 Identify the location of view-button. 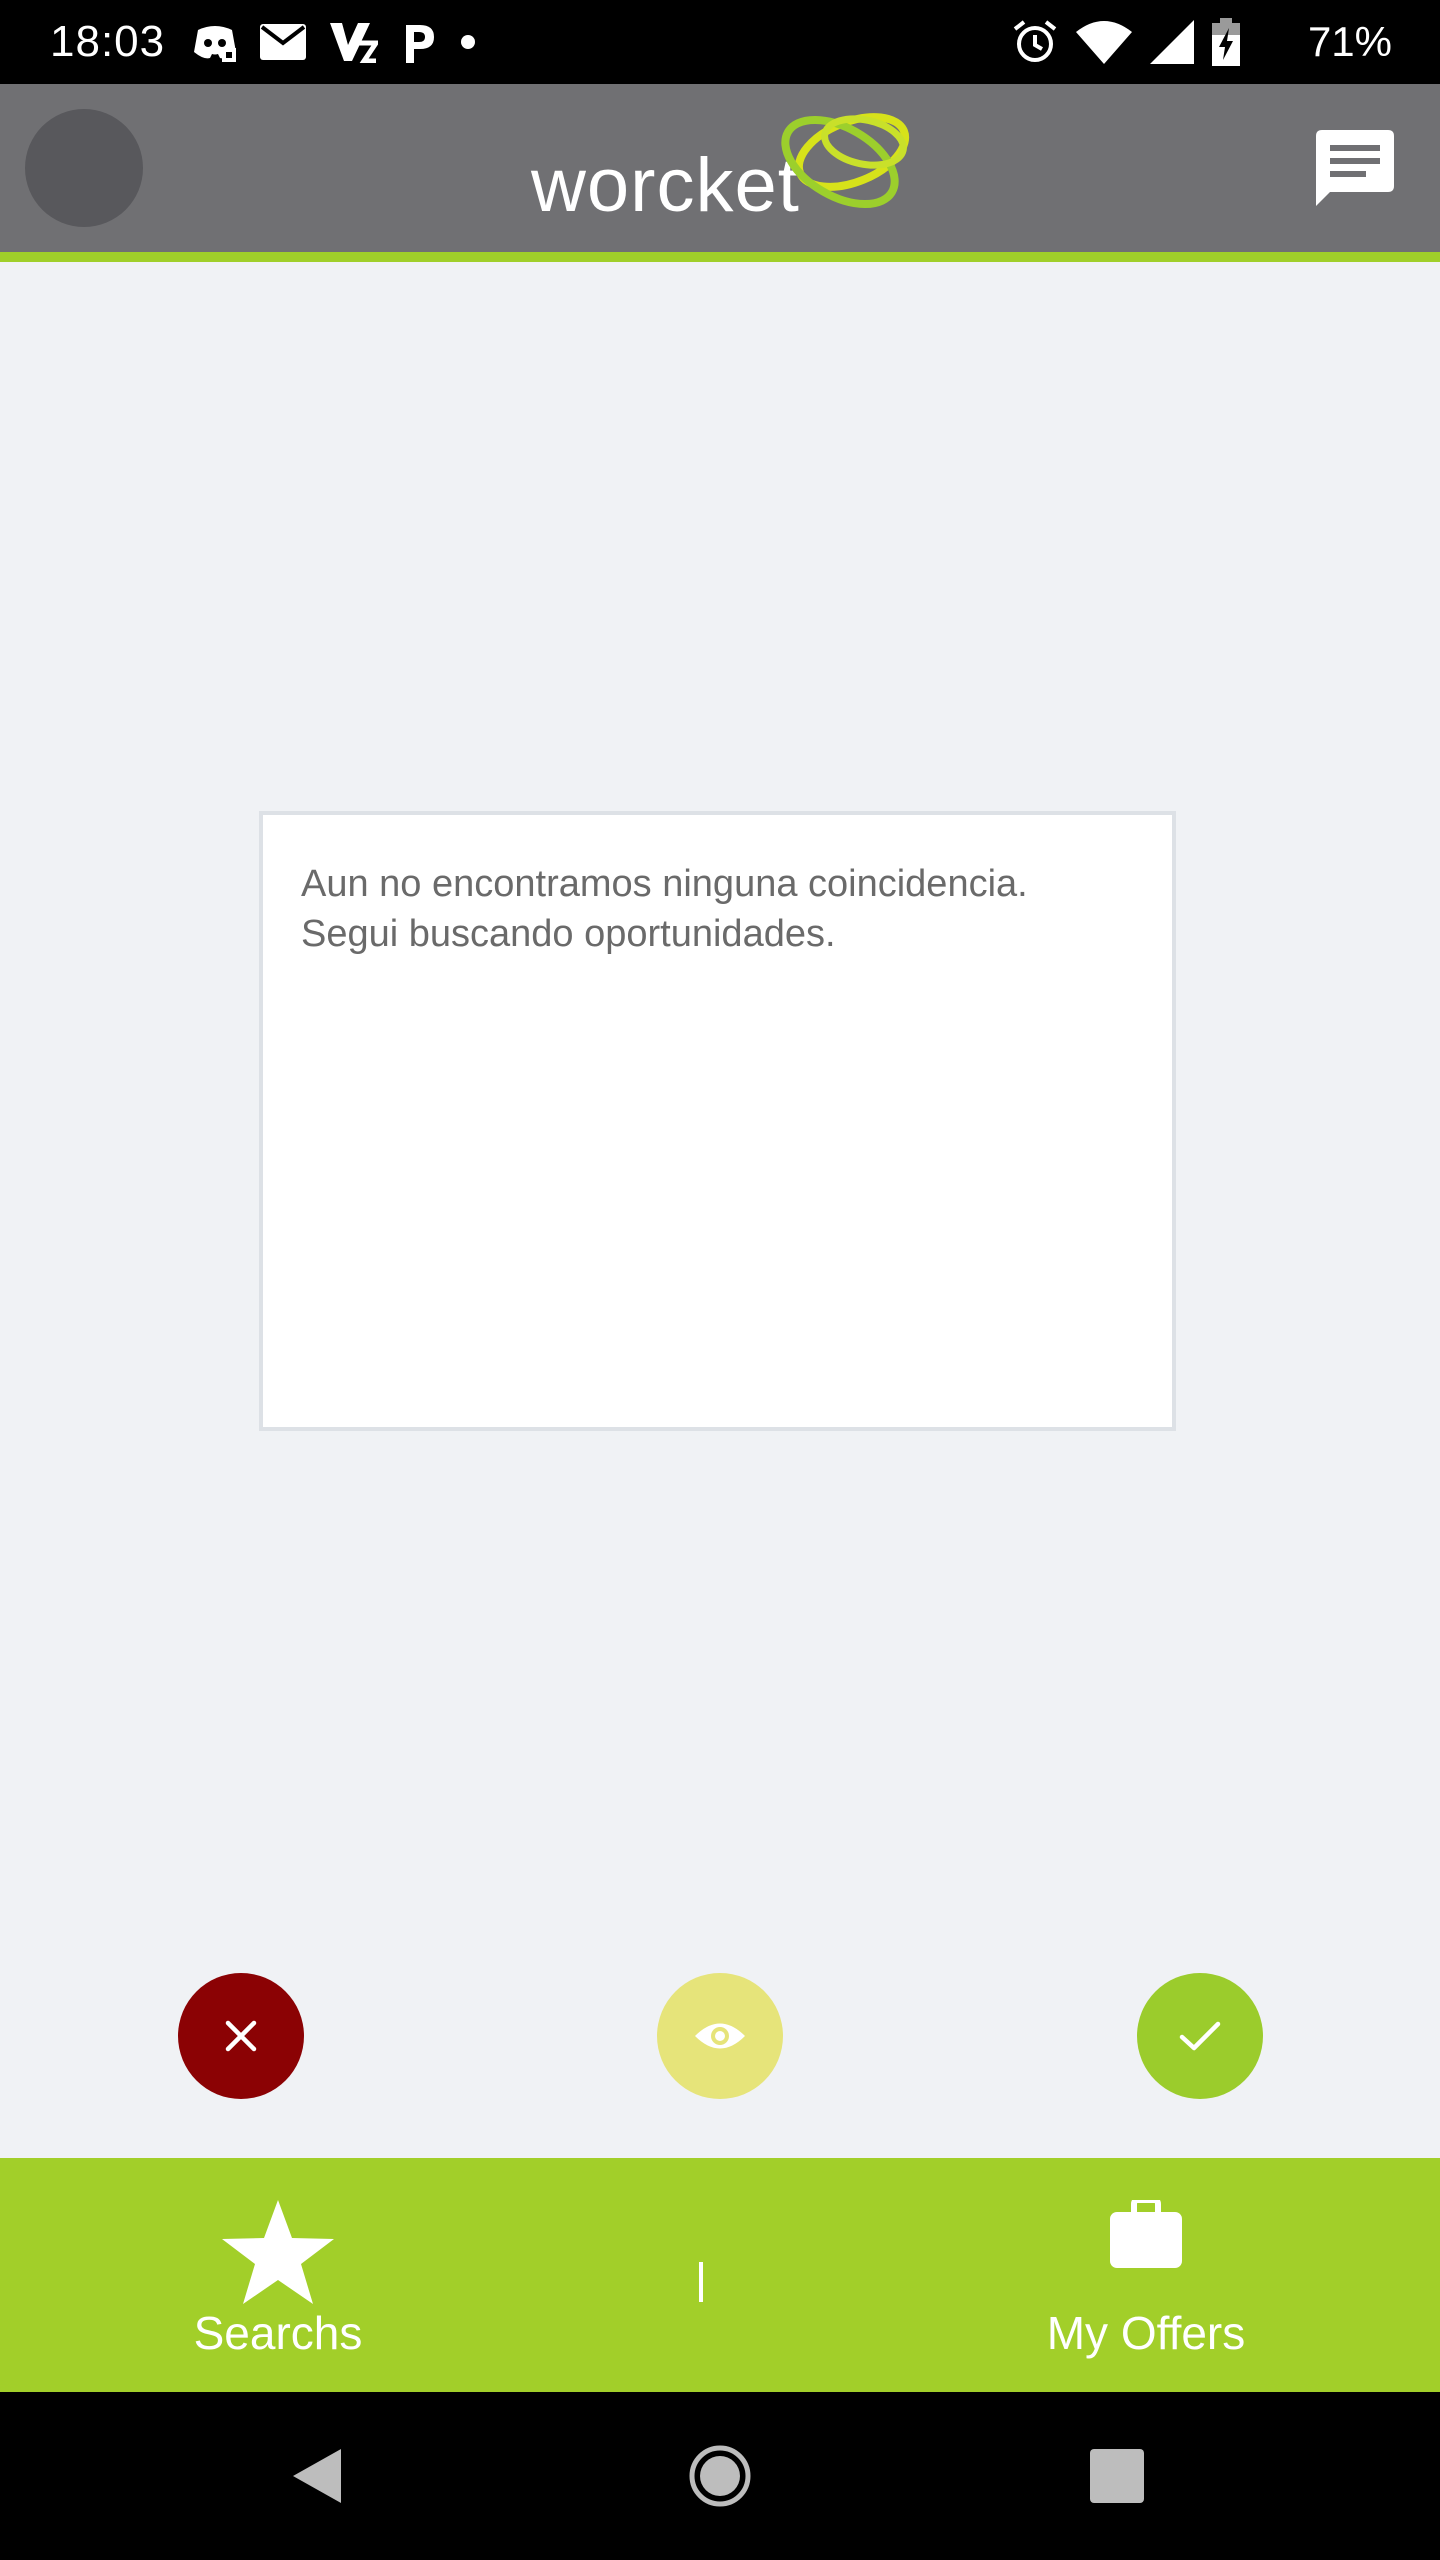
(720, 2036).